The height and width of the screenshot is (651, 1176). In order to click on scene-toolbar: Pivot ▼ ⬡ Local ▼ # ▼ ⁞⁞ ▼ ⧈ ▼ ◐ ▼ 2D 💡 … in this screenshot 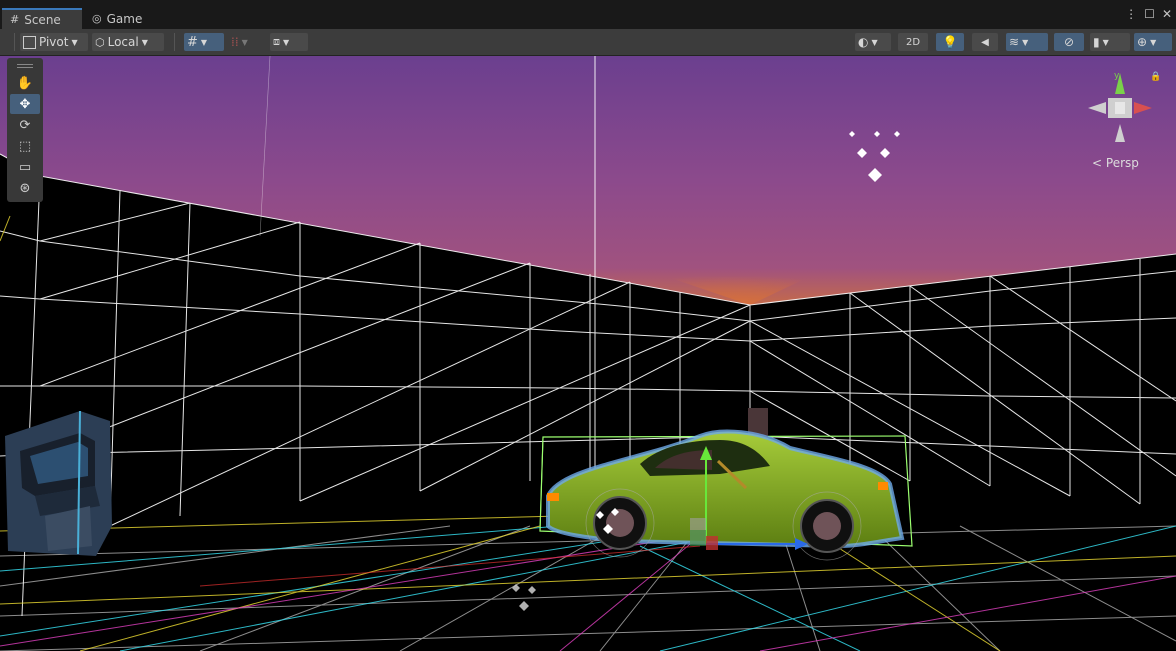, I will do `click(588, 42)`.